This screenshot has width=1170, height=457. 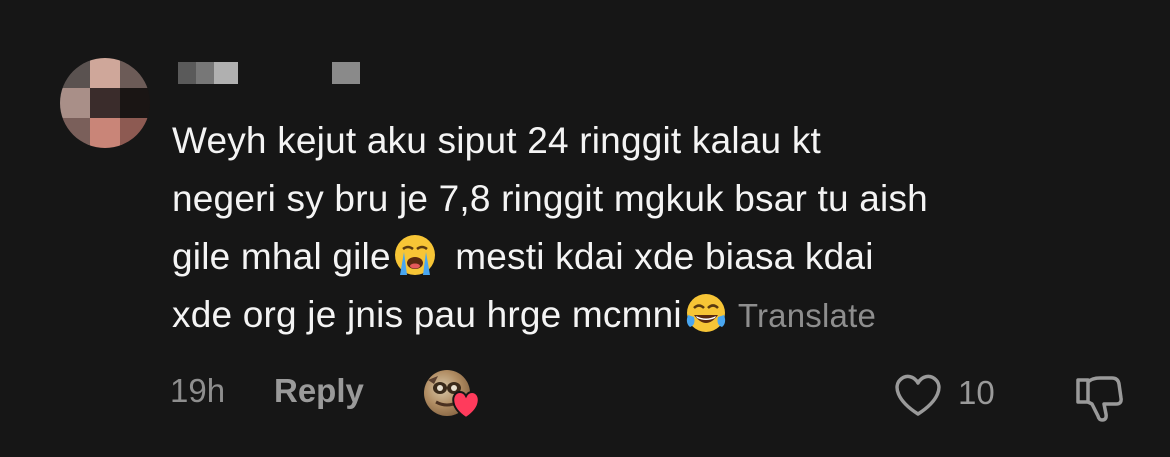 What do you see at coordinates (947, 395) in the screenshot?
I see `like-button: 10` at bounding box center [947, 395].